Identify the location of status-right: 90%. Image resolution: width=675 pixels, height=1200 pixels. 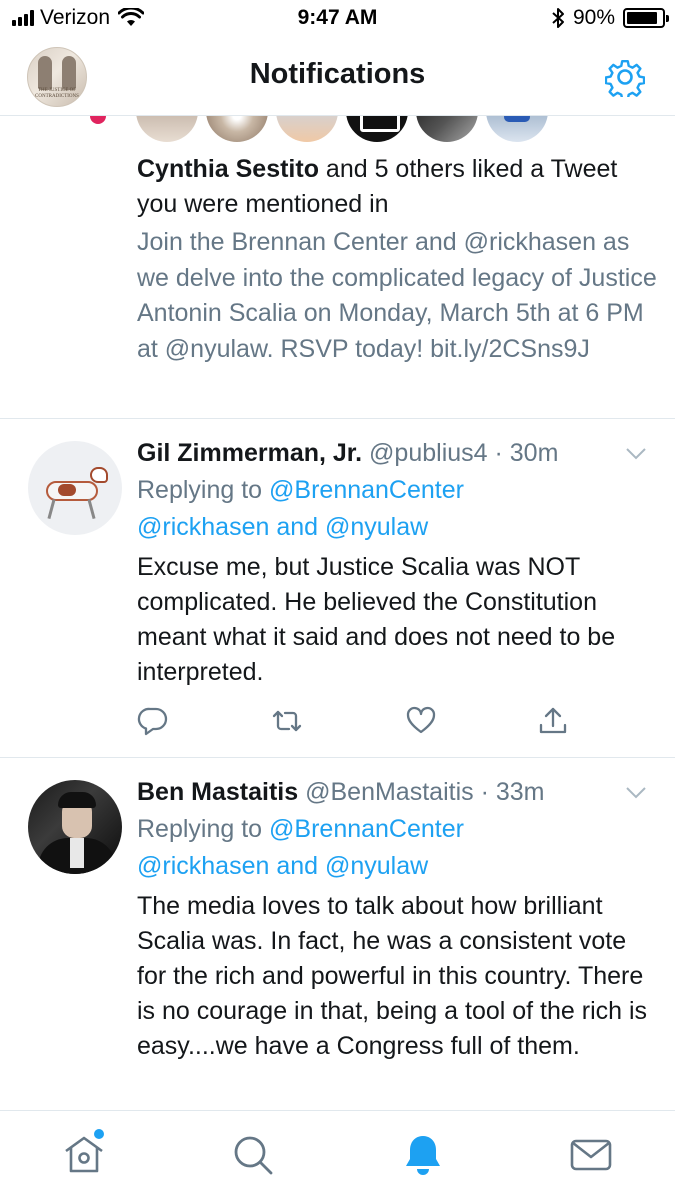
(610, 18).